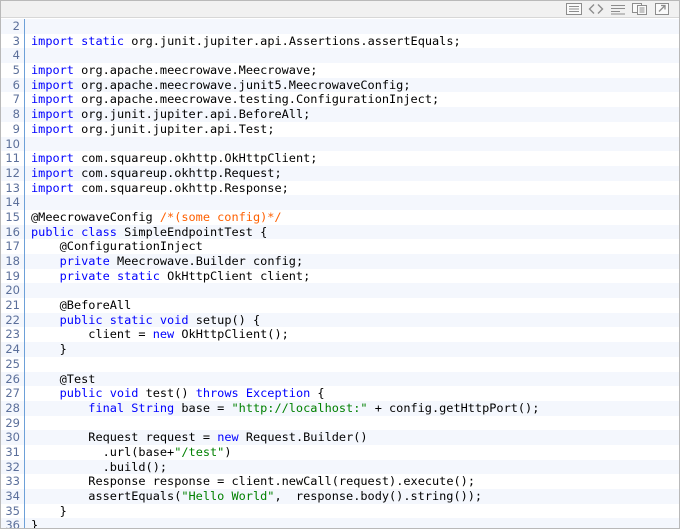  I want to click on line-number: 31, so click(13, 452).